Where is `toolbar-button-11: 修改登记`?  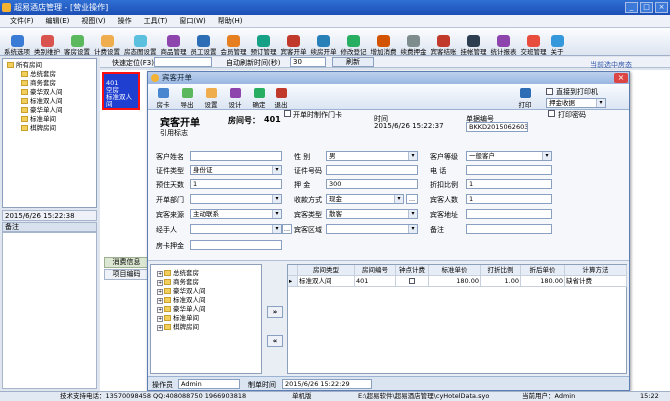
toolbar-button-11: 修改登记 is located at coordinates (354, 42).